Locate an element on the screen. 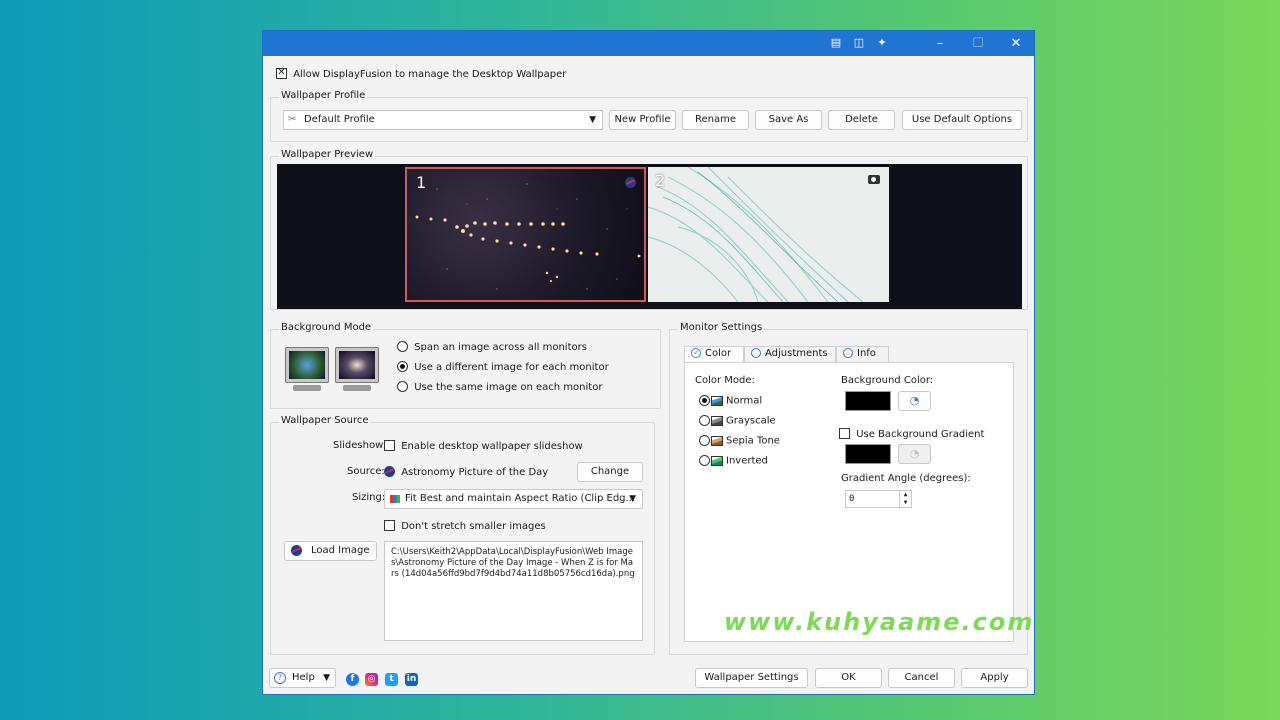 Image resolution: width=1280 pixels, height=720 pixels. palette-icon: ◔ is located at coordinates (914, 453).